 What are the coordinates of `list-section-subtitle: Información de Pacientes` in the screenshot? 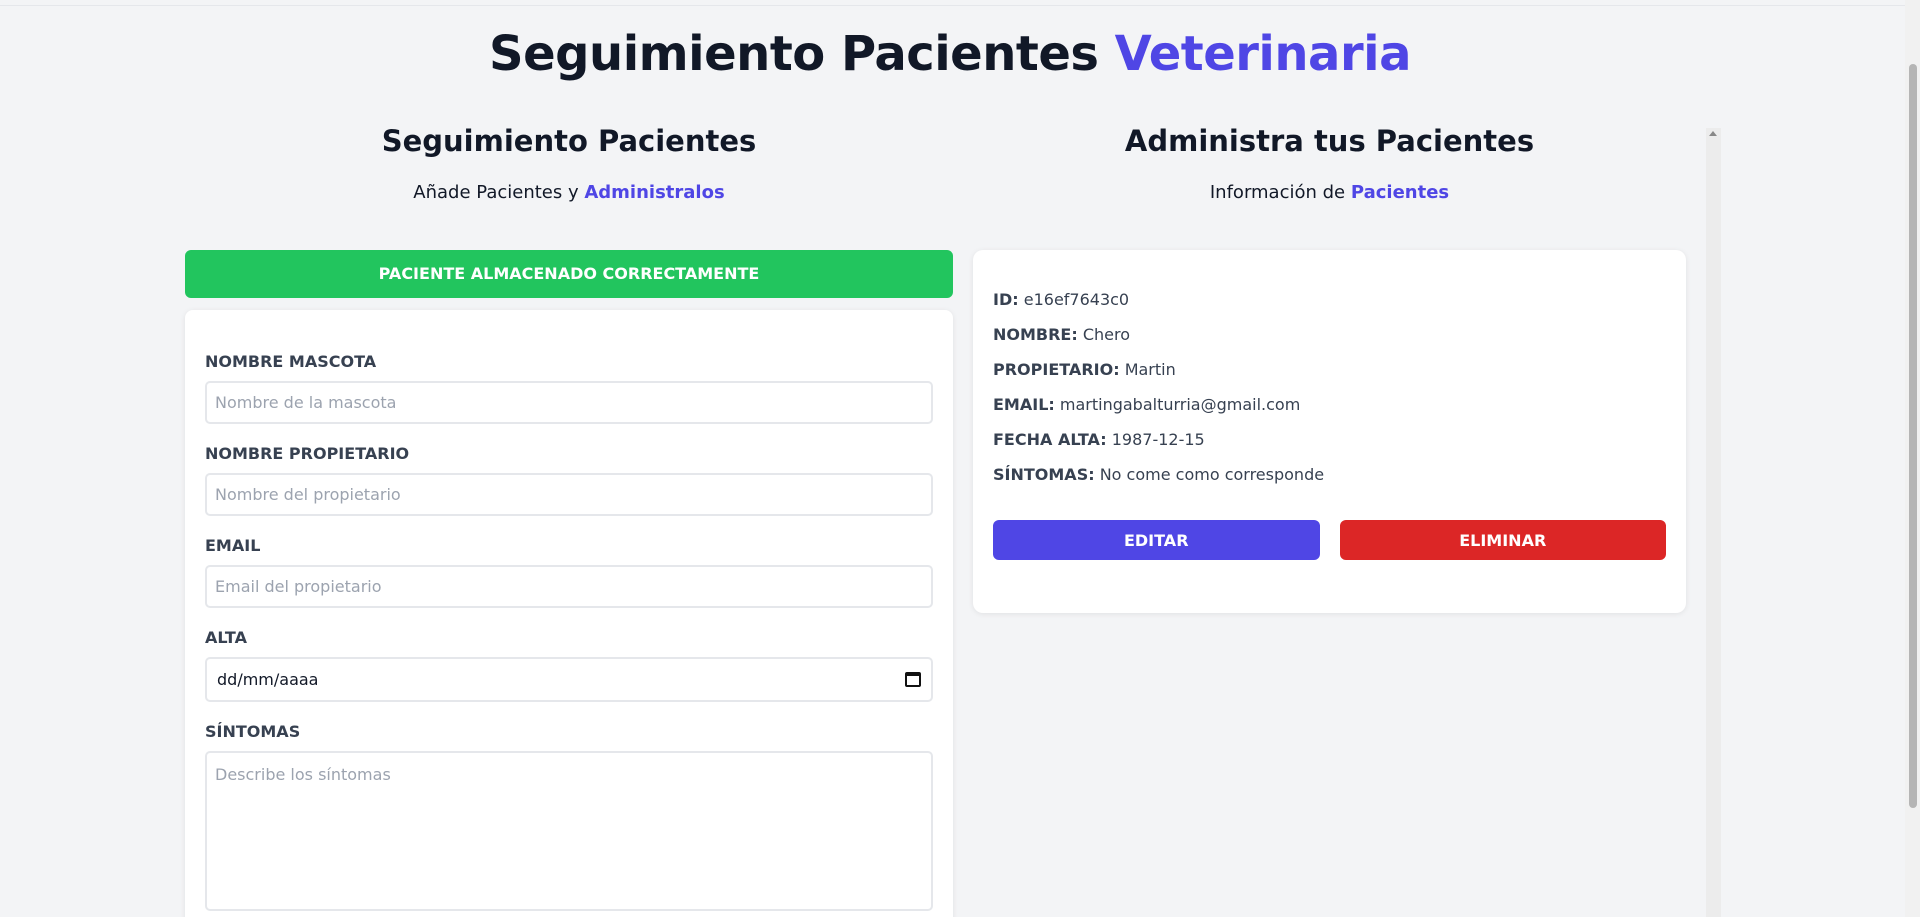 It's located at (1329, 192).